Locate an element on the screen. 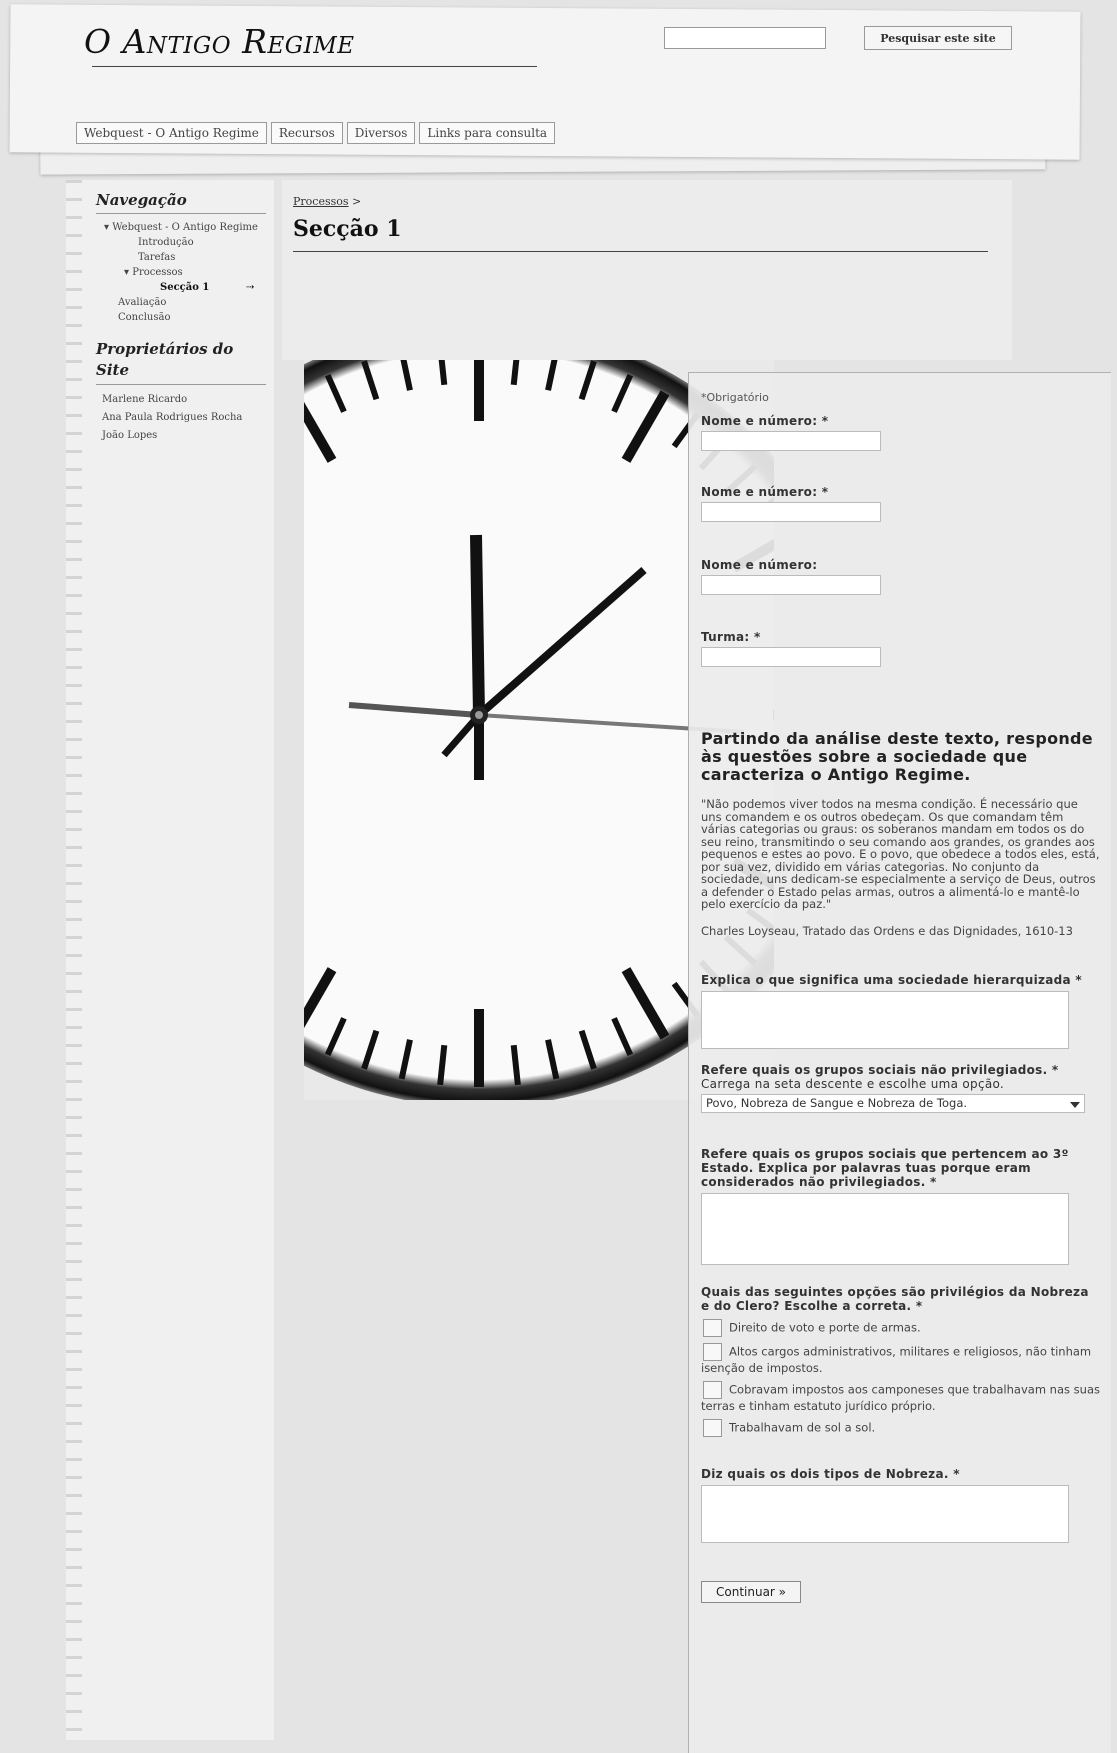  field-label: Turma: * is located at coordinates (731, 637).